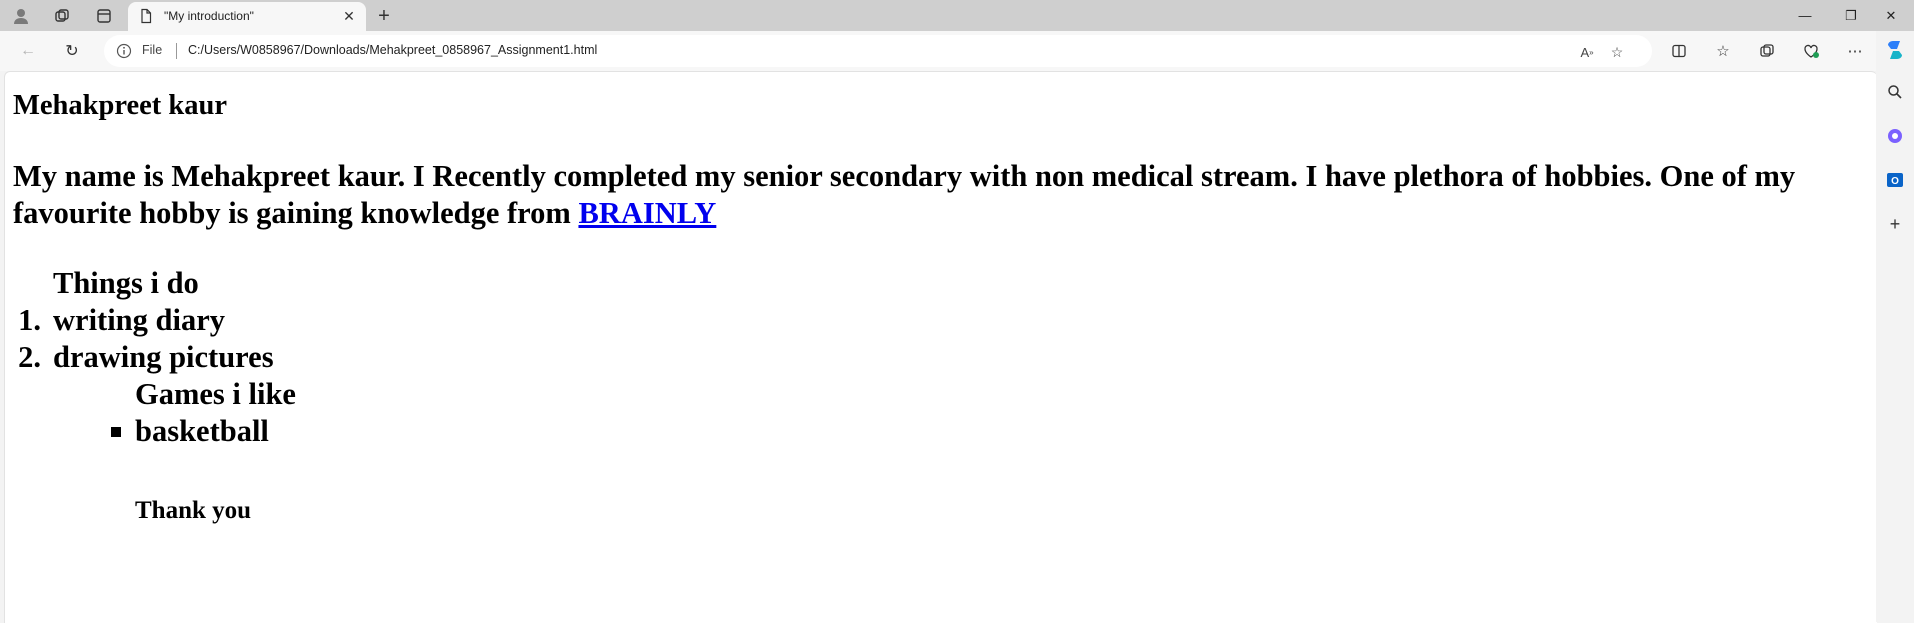 This screenshot has width=1914, height=623. Describe the element at coordinates (163, 357) in the screenshot. I see `list-item-text: drawing pictures` at that location.